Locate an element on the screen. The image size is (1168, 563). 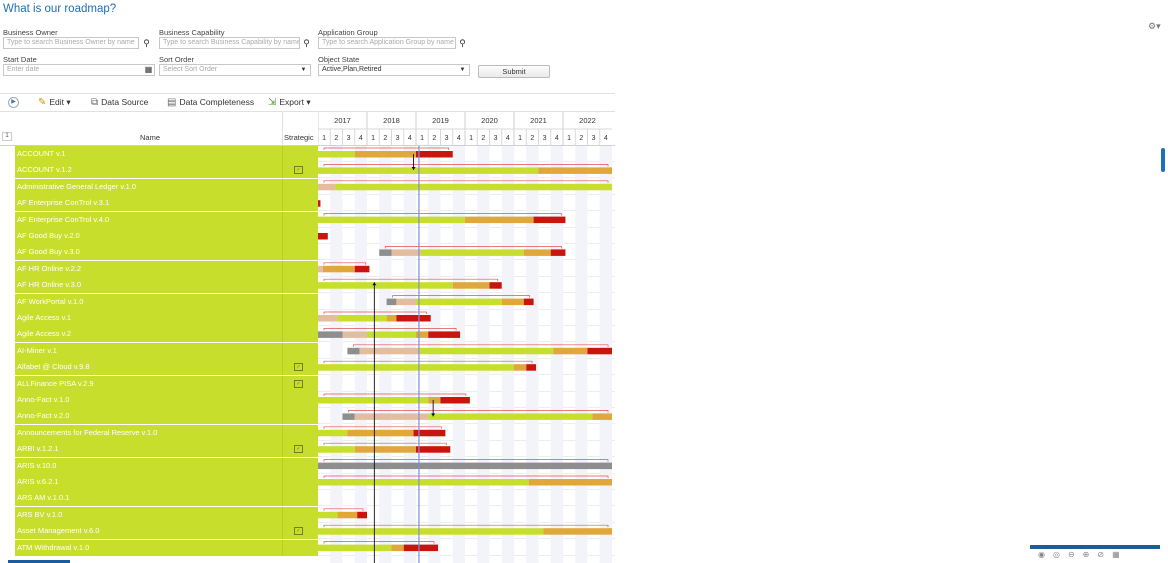
name-cell: AF Enterprise ConTrol v.4.0 is located at coordinates (166, 219).